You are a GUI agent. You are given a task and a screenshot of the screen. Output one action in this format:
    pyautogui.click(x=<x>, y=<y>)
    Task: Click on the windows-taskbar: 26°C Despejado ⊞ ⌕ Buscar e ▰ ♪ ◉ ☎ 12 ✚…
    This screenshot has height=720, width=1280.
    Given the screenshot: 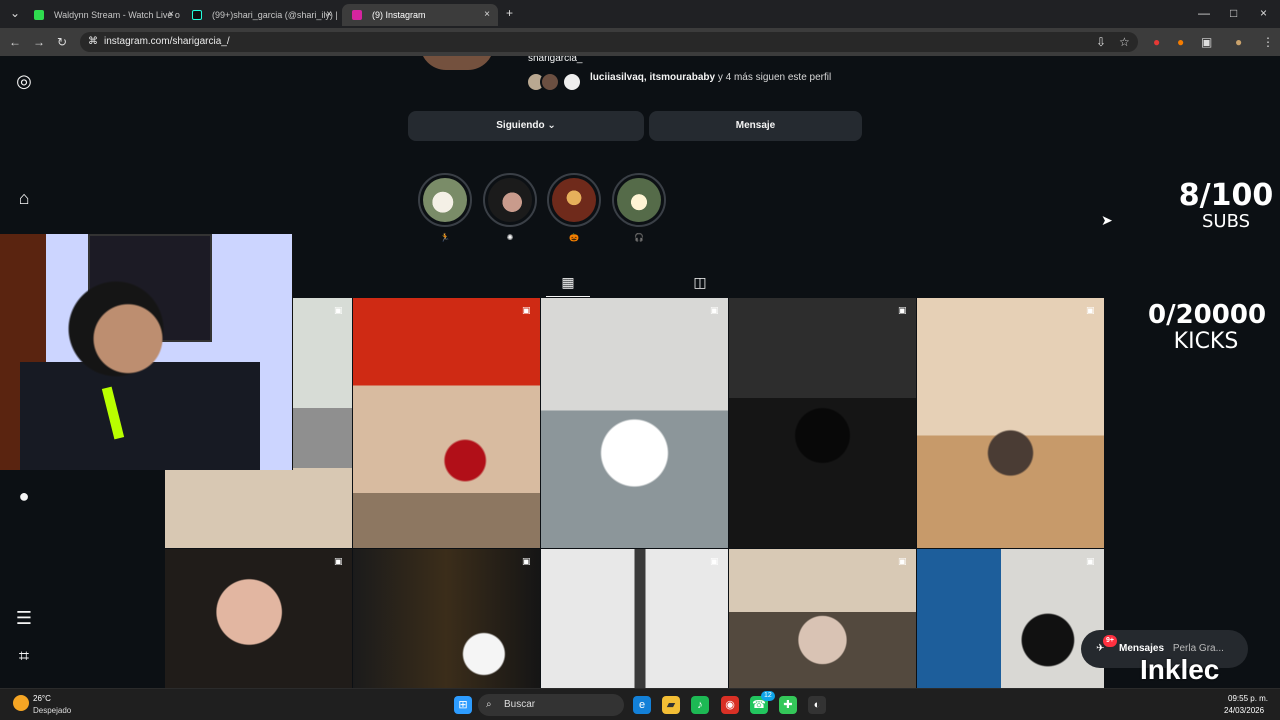 What is the action you would take?
    pyautogui.click(x=640, y=704)
    